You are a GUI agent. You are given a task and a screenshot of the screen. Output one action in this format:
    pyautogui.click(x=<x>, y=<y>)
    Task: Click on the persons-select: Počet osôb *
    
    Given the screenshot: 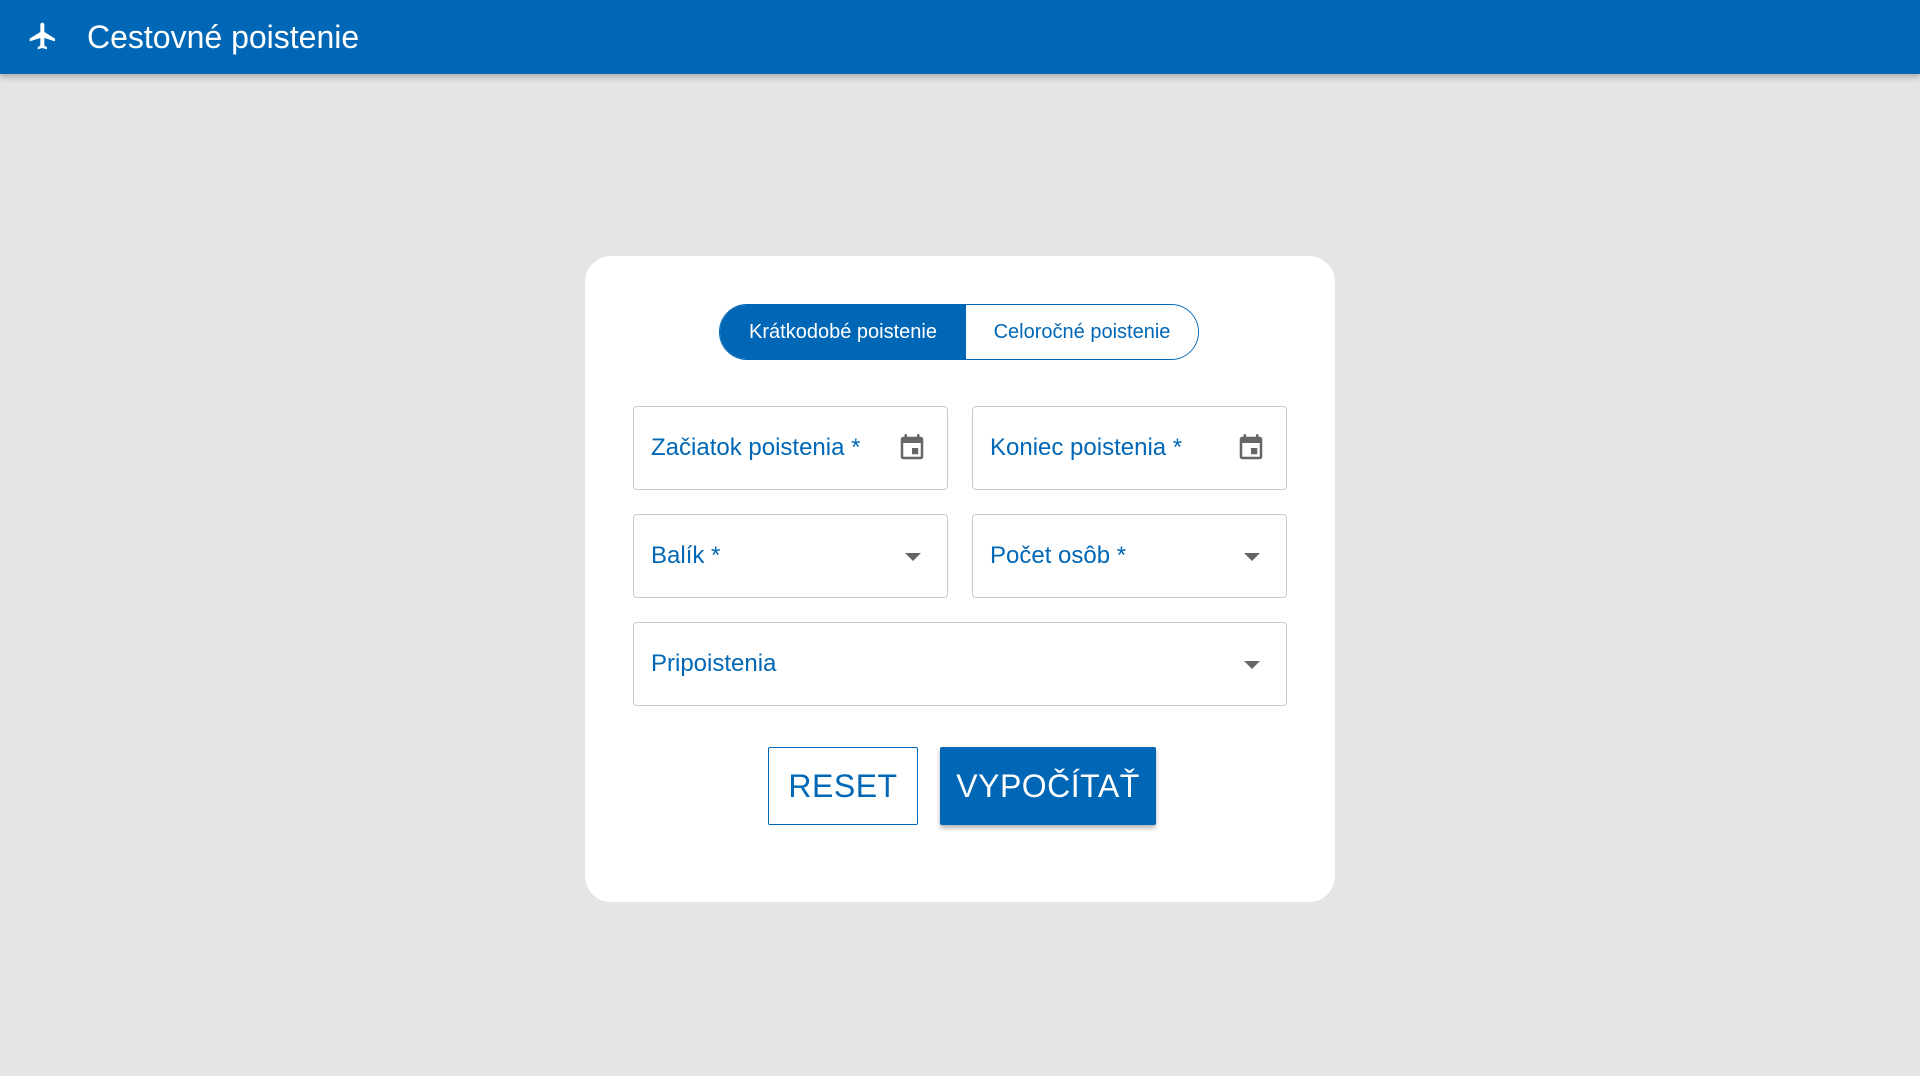 What is the action you would take?
    pyautogui.click(x=1129, y=556)
    